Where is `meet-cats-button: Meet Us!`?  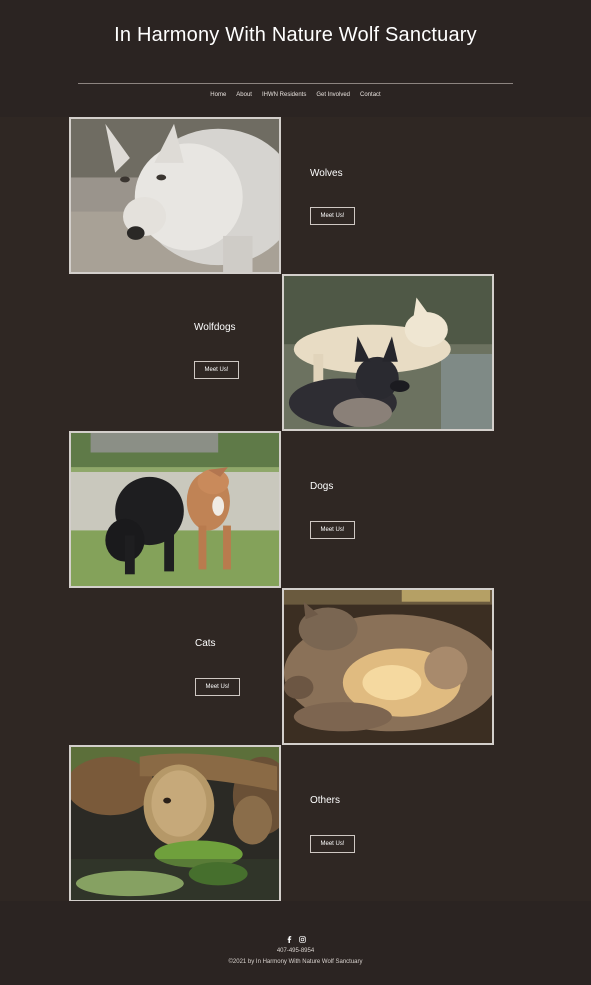 meet-cats-button: Meet Us! is located at coordinates (217, 687).